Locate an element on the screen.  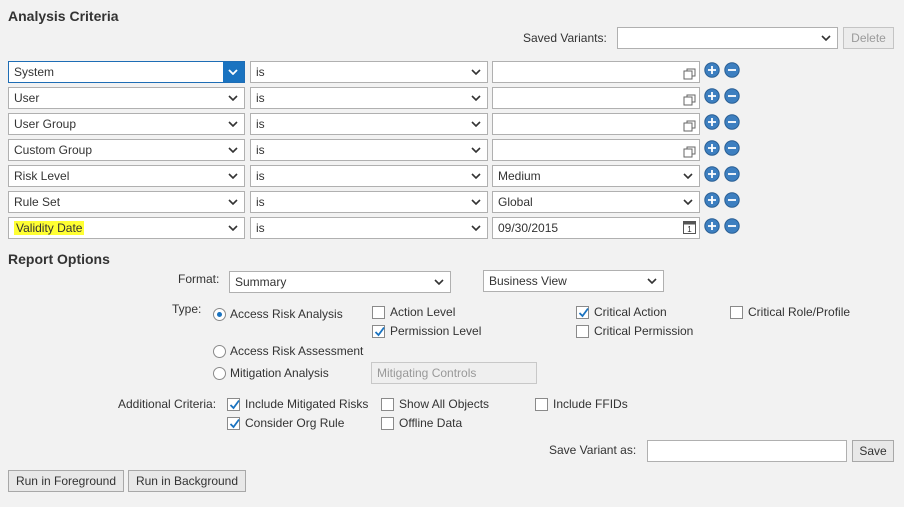
calendar-icon: 1 is located at coordinates (689, 230).